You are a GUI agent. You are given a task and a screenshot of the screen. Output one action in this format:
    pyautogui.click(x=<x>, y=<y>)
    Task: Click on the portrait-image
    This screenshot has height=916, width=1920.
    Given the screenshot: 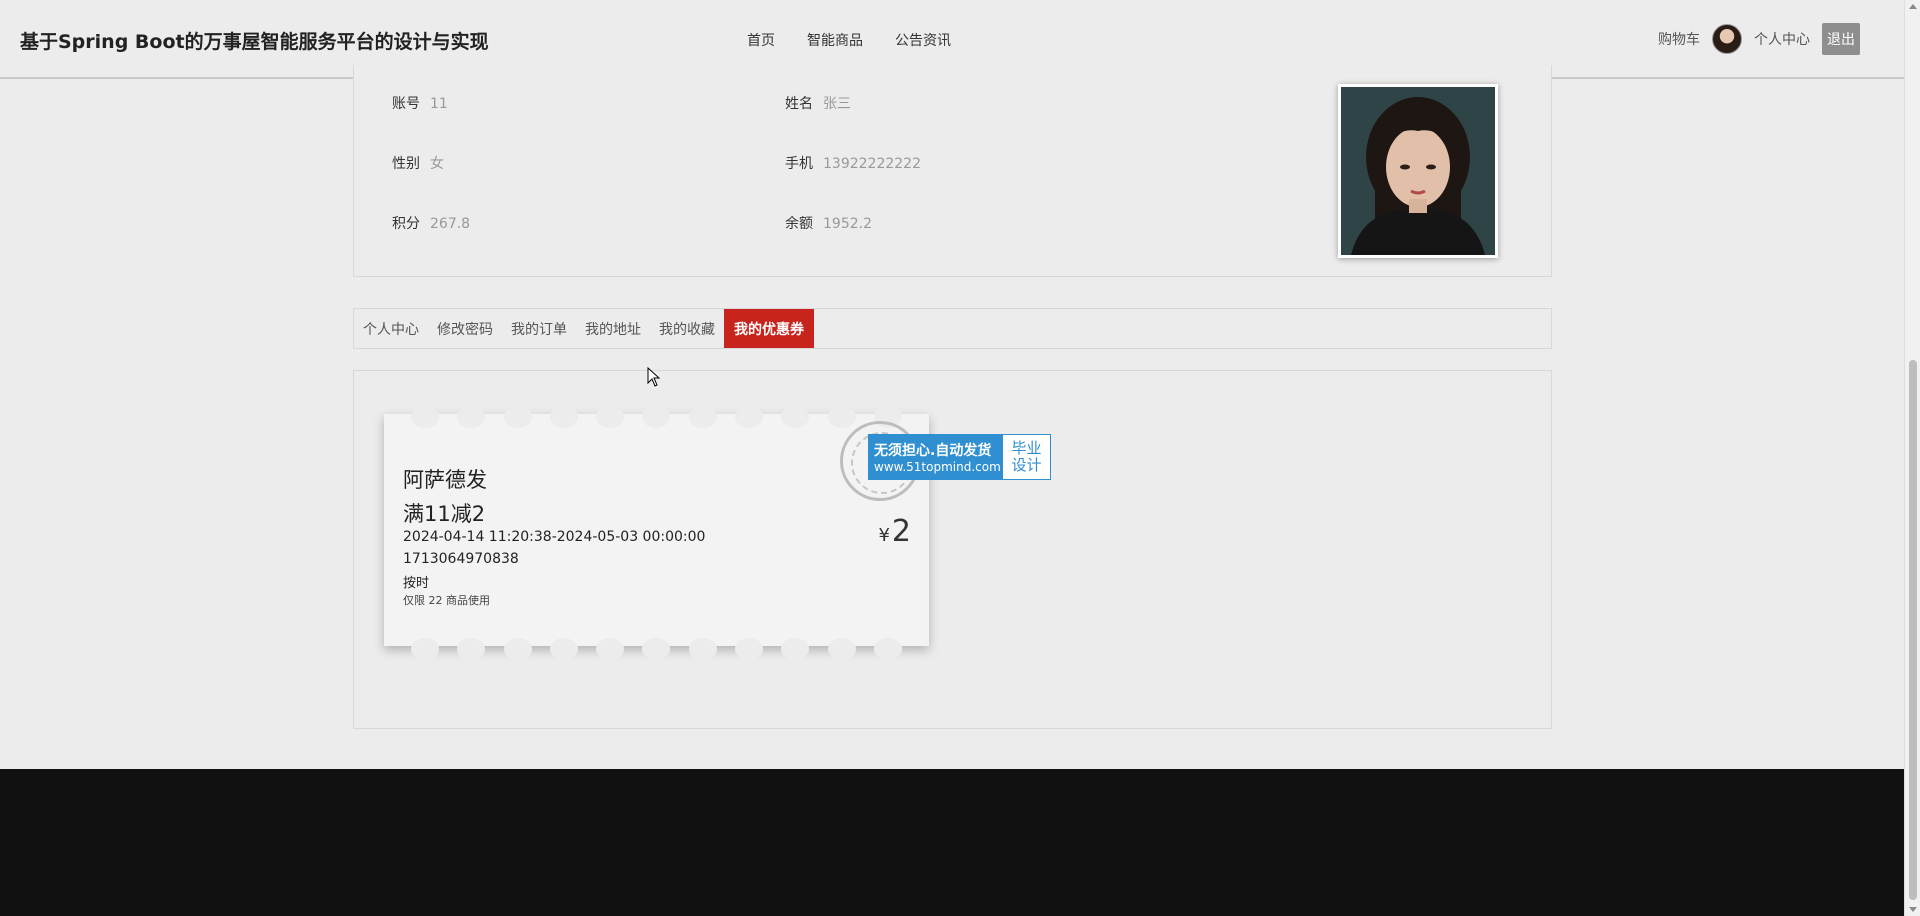 What is the action you would take?
    pyautogui.click(x=1418, y=171)
    